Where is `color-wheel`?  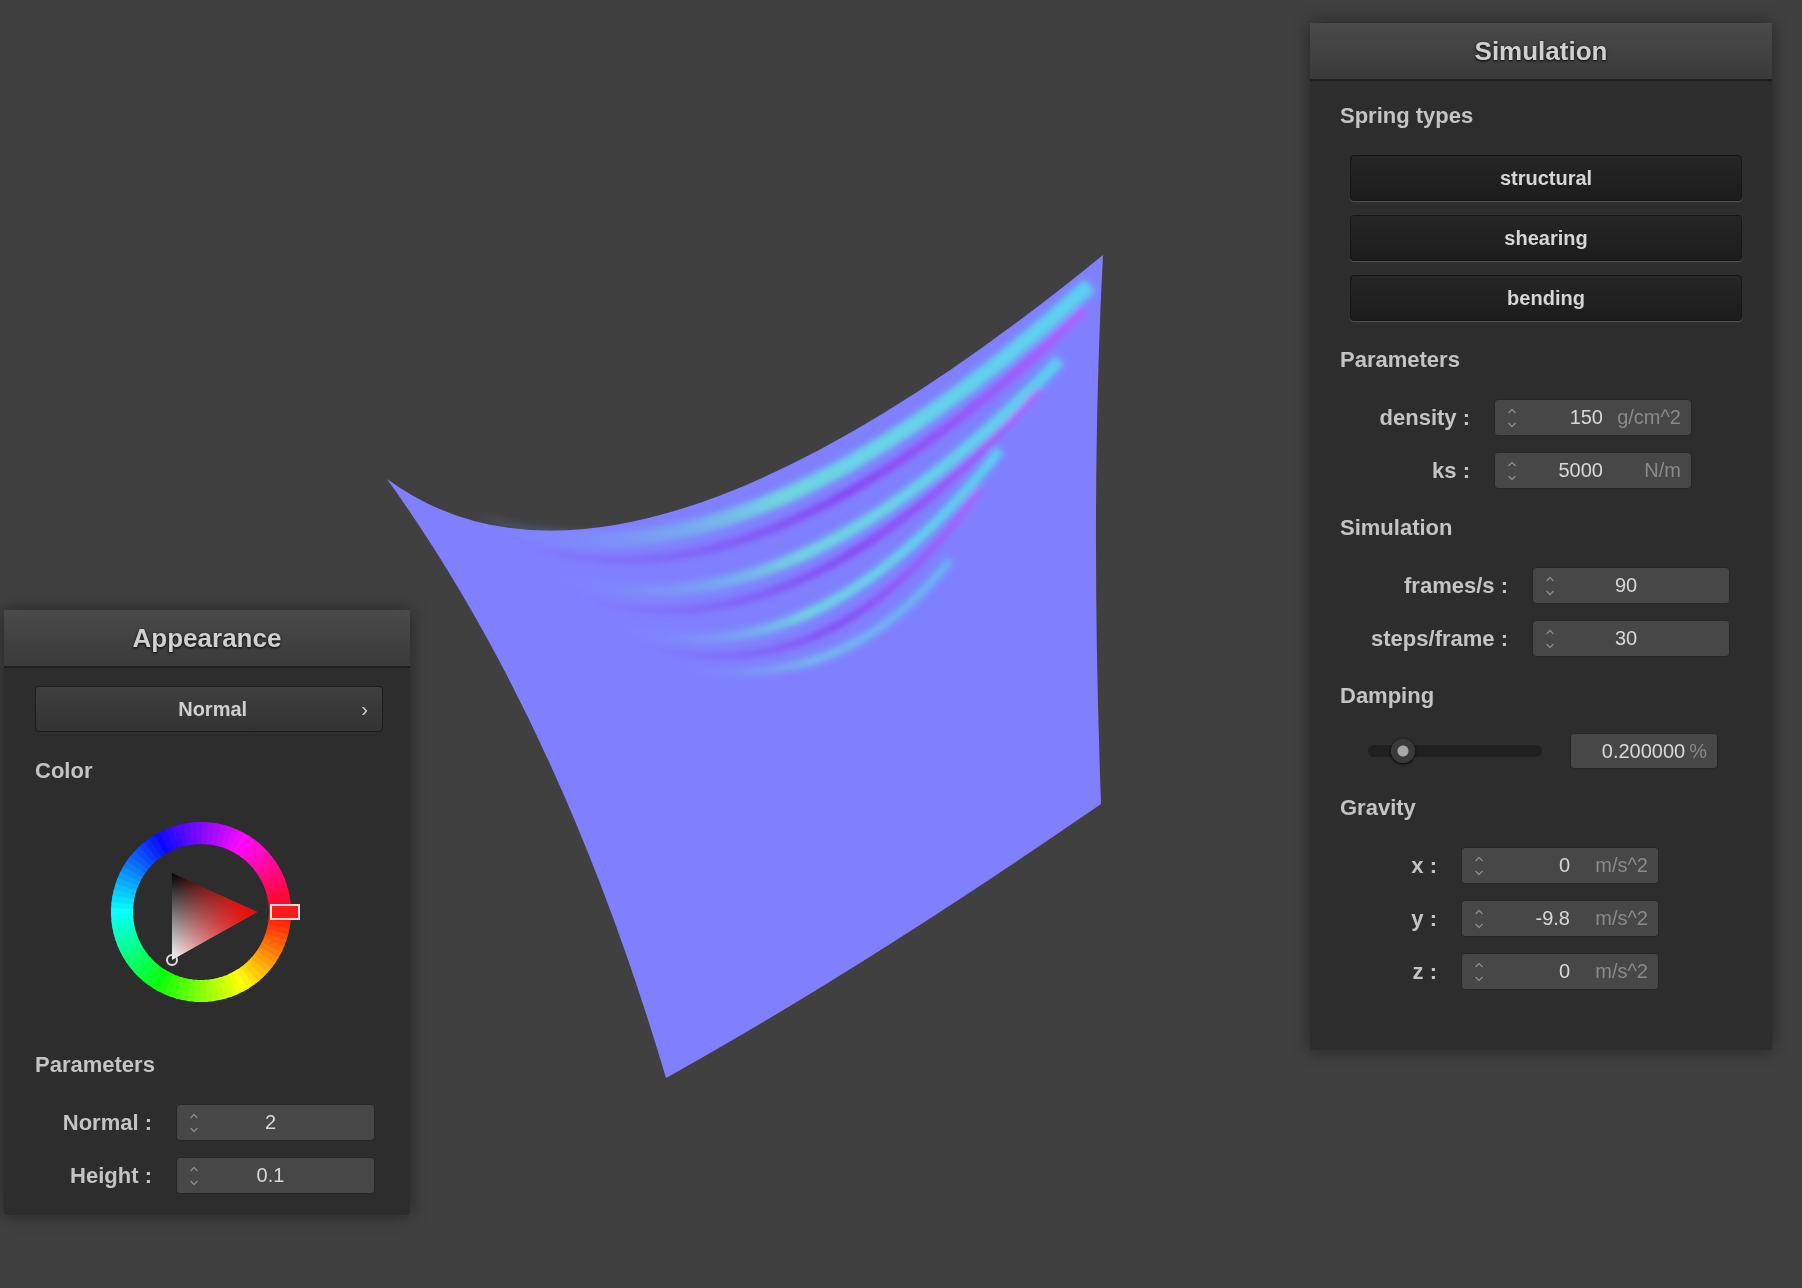
color-wheel is located at coordinates (204, 912).